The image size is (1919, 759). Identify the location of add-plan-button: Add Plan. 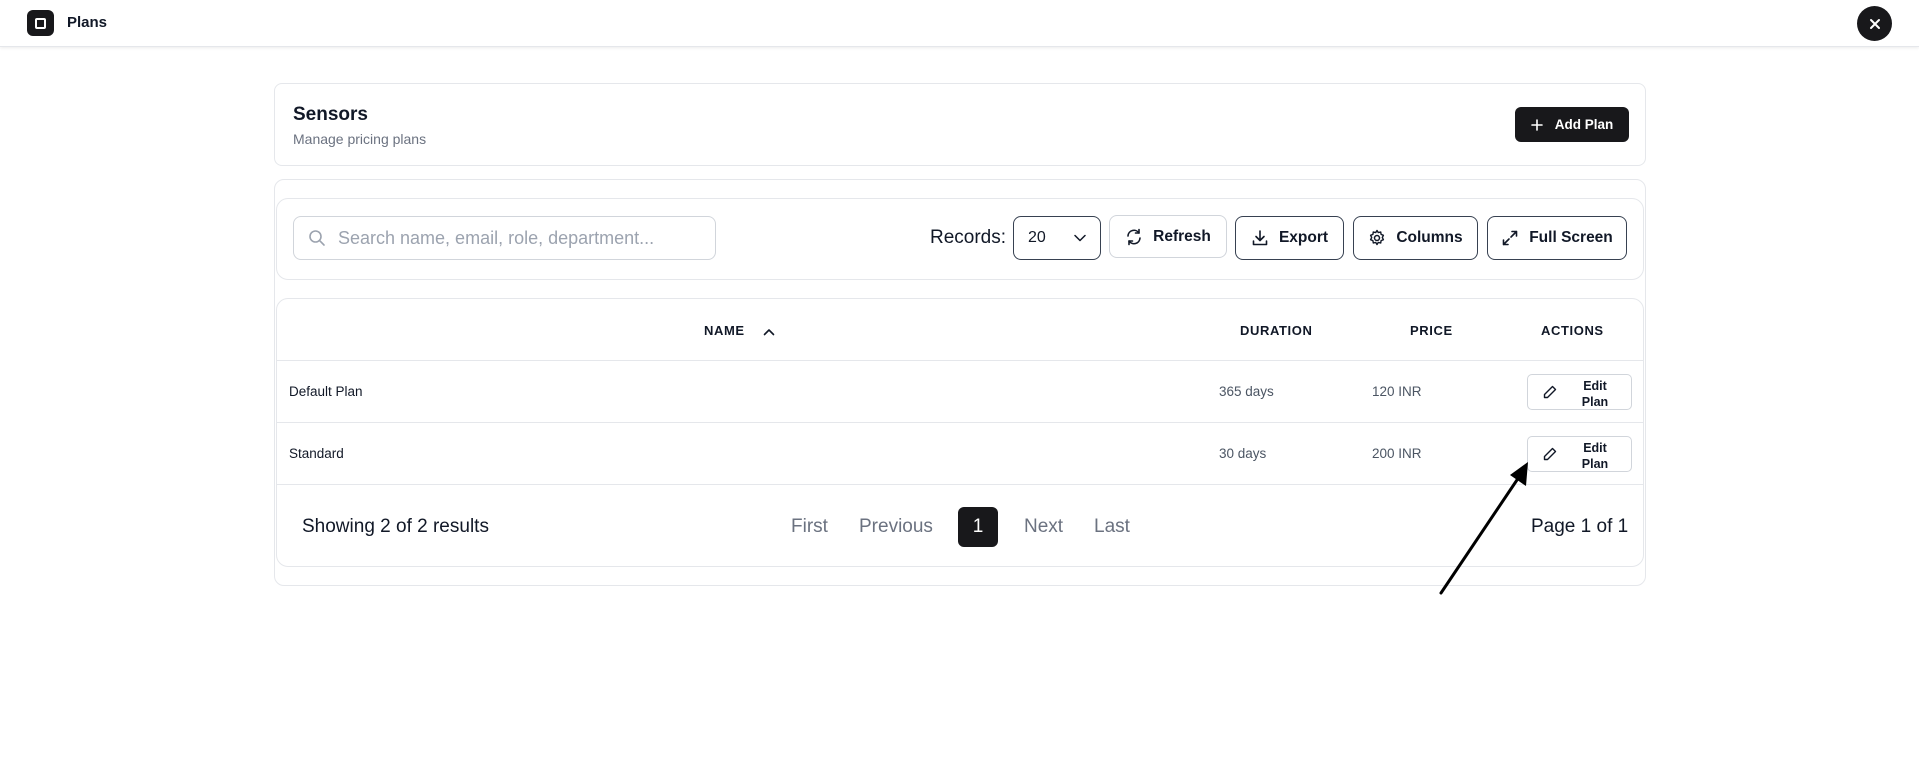
(1572, 124).